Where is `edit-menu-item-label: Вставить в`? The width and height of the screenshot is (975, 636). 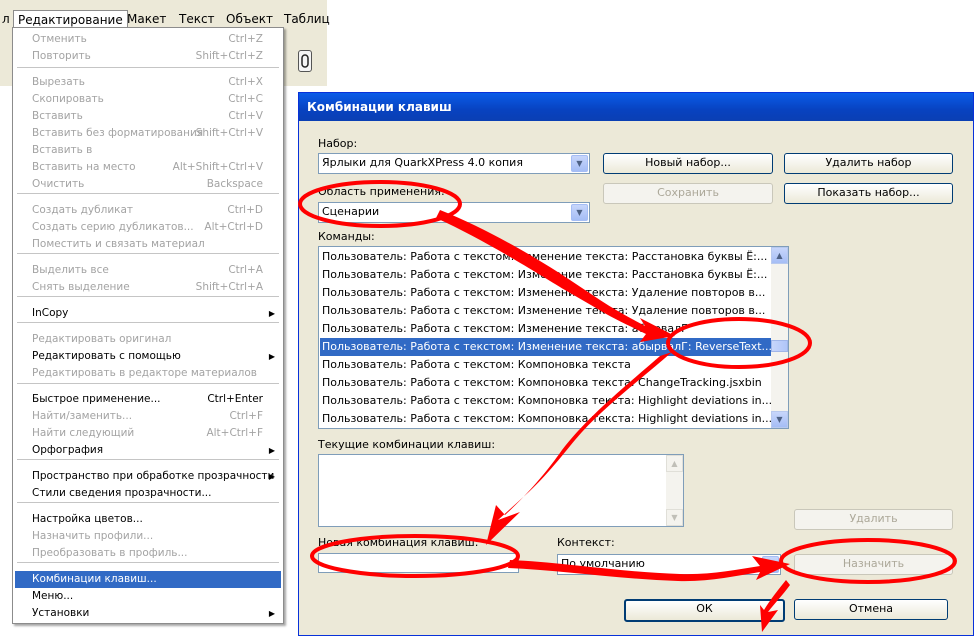
edit-menu-item-label: Вставить в is located at coordinates (62, 150).